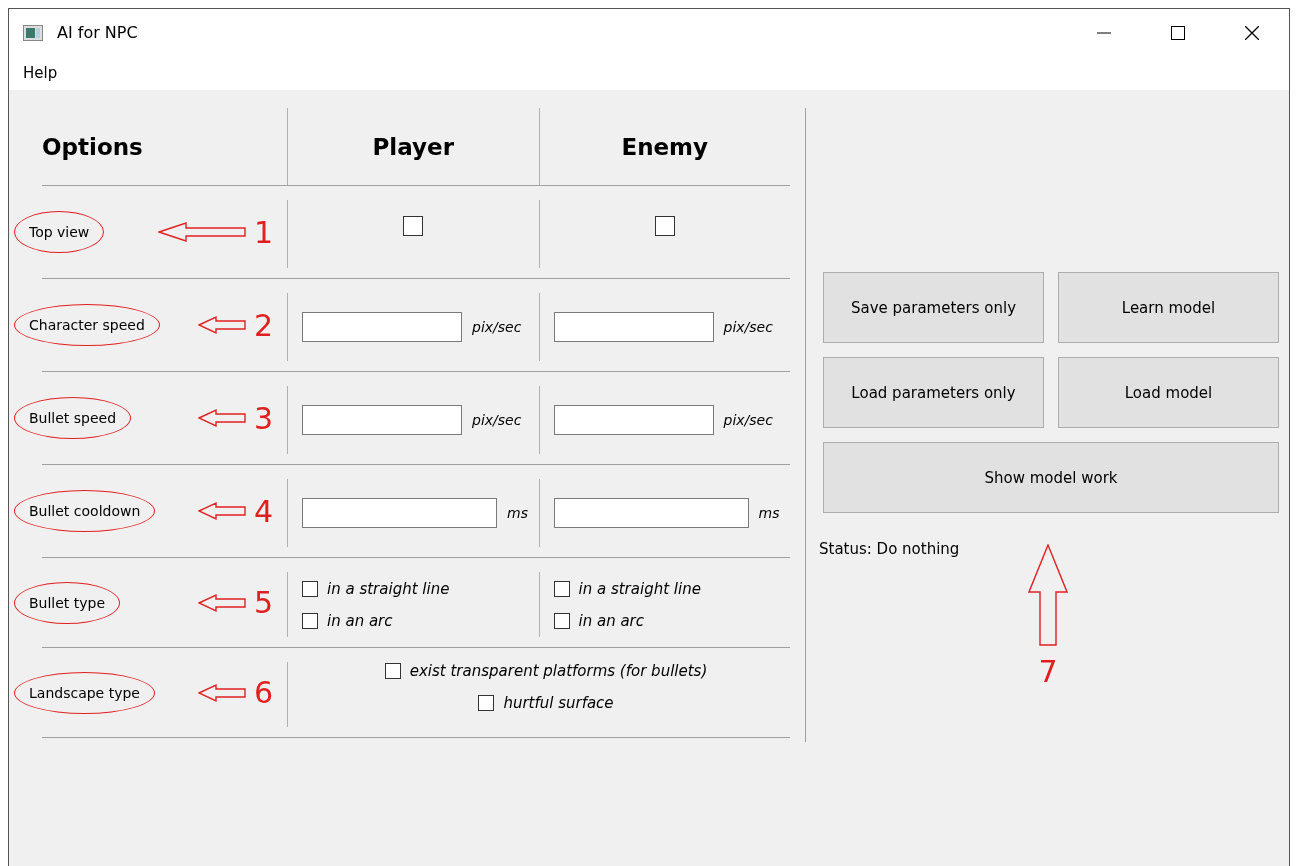 This screenshot has width=1296, height=866. I want to click on action-button: Load parameters only, so click(933, 392).